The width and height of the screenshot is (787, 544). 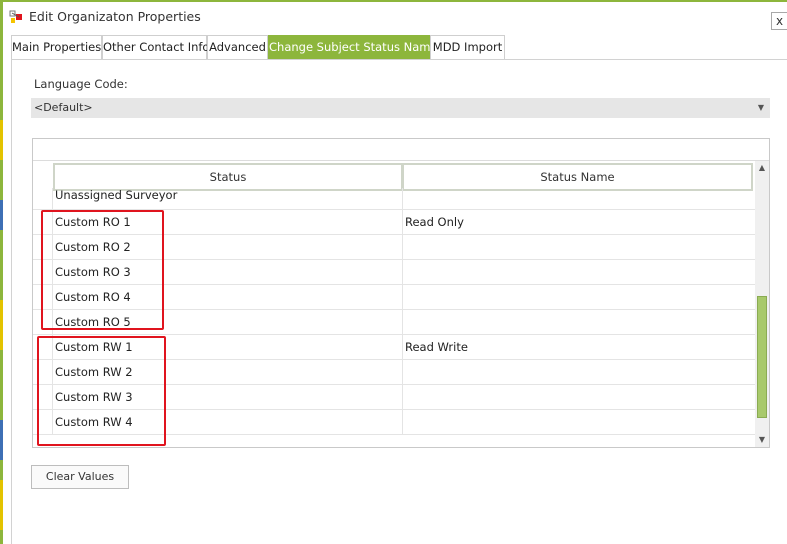 What do you see at coordinates (228, 372) in the screenshot?
I see `cell-status: Custom RW 2` at bounding box center [228, 372].